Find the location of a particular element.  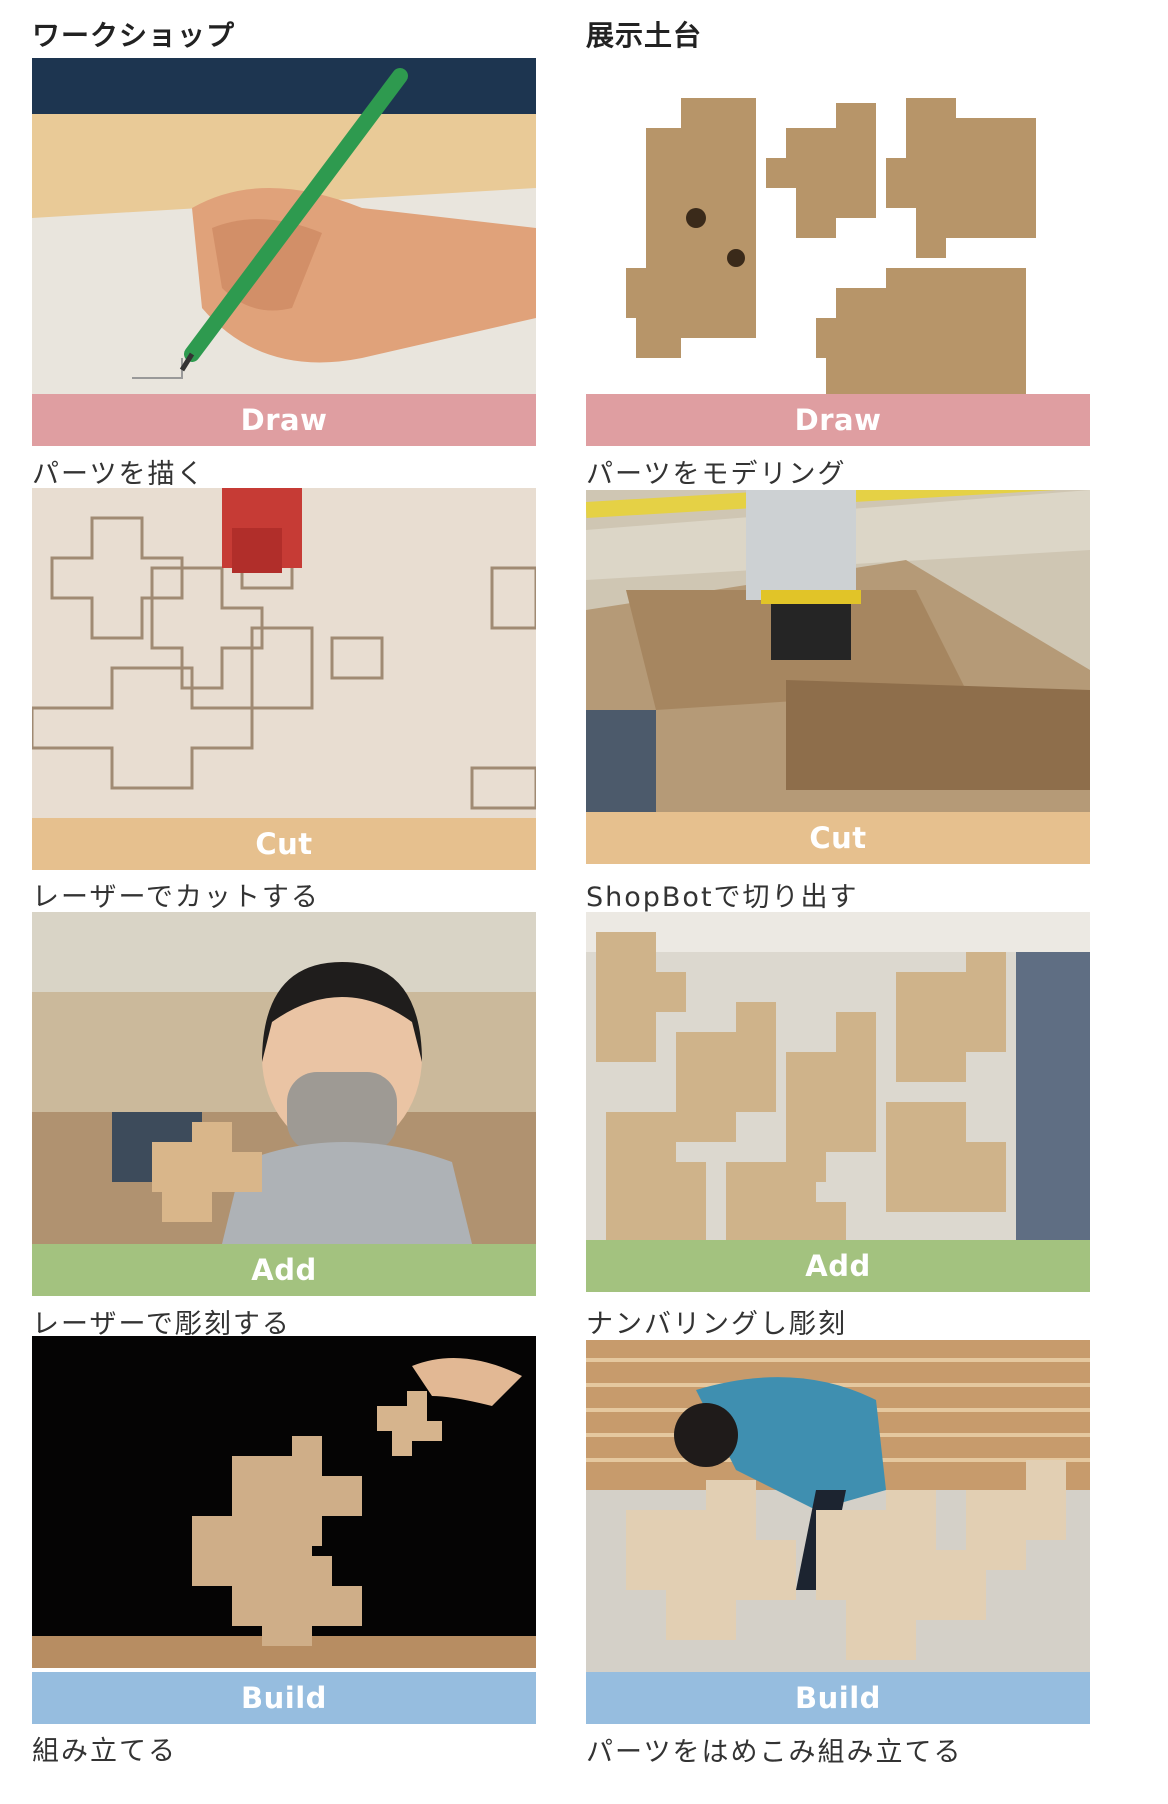

laser-cutter-photo is located at coordinates (284, 654).